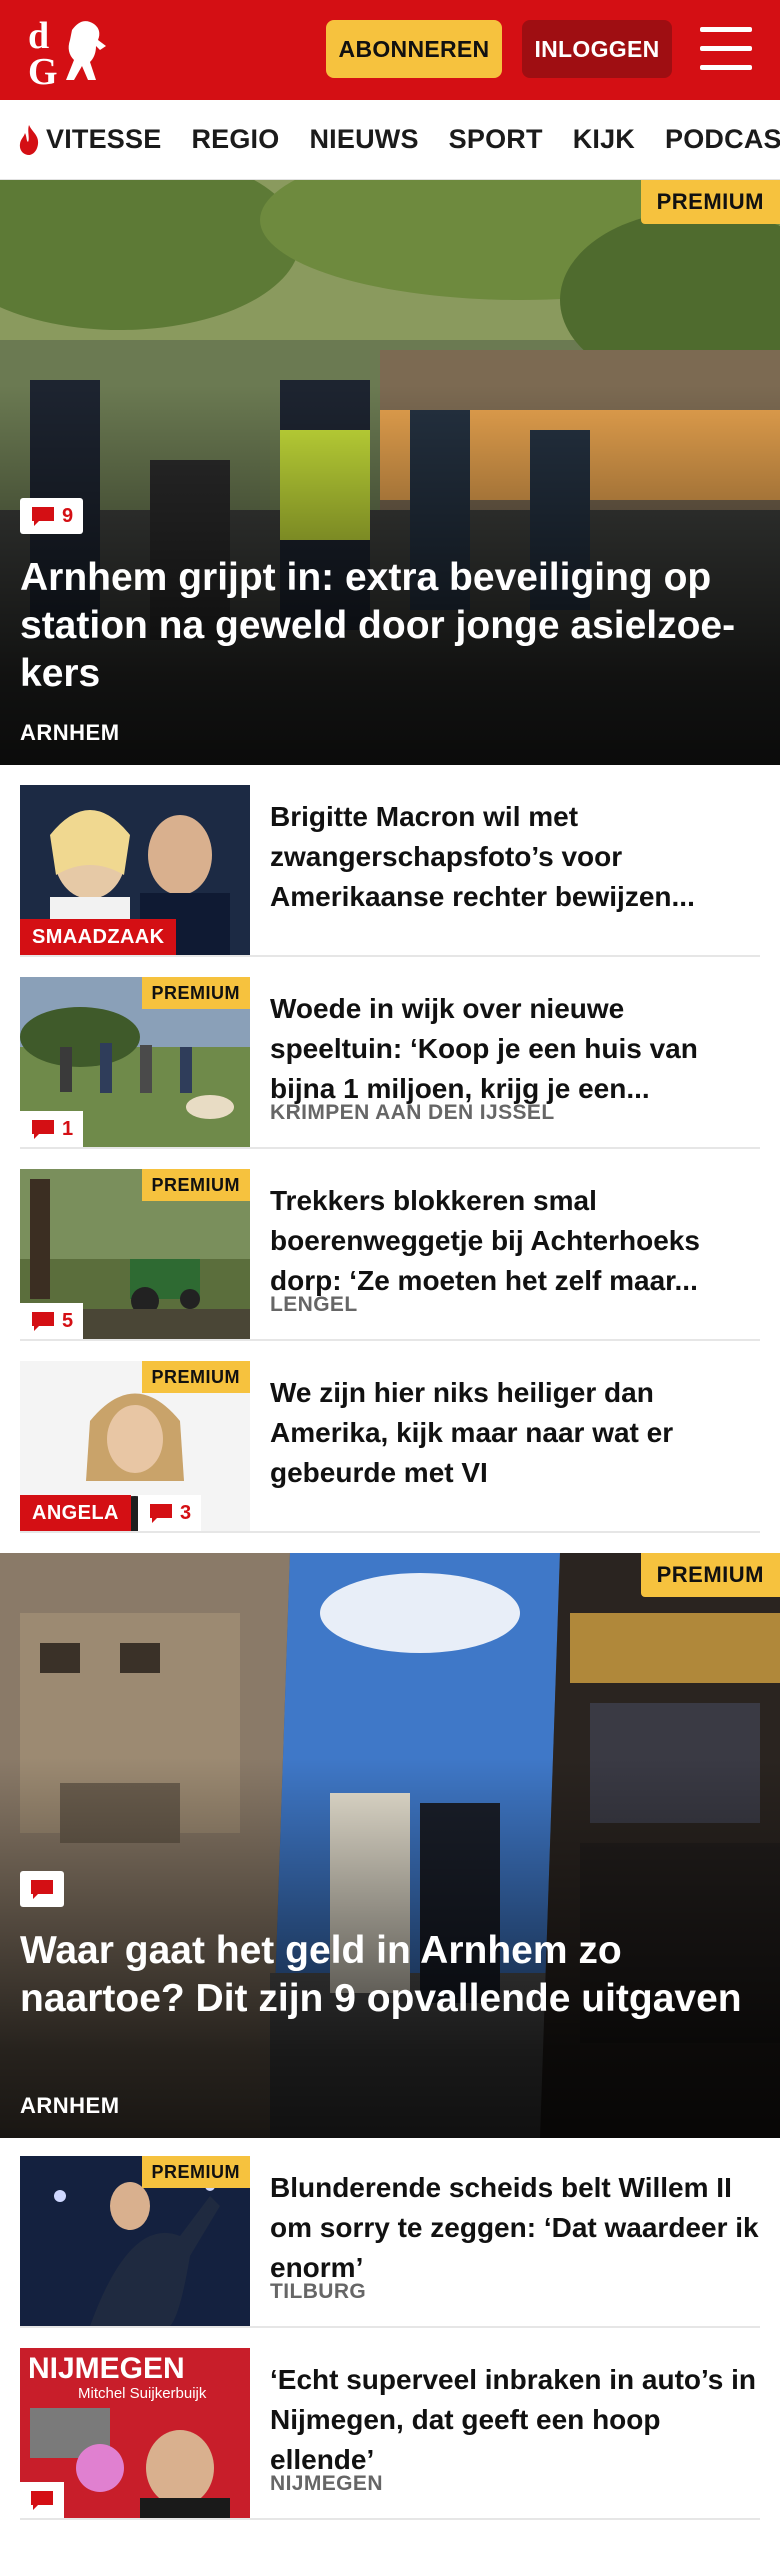 The width and height of the screenshot is (780, 2560). What do you see at coordinates (496, 139) in the screenshot?
I see `nav-item-sport: SPORT` at bounding box center [496, 139].